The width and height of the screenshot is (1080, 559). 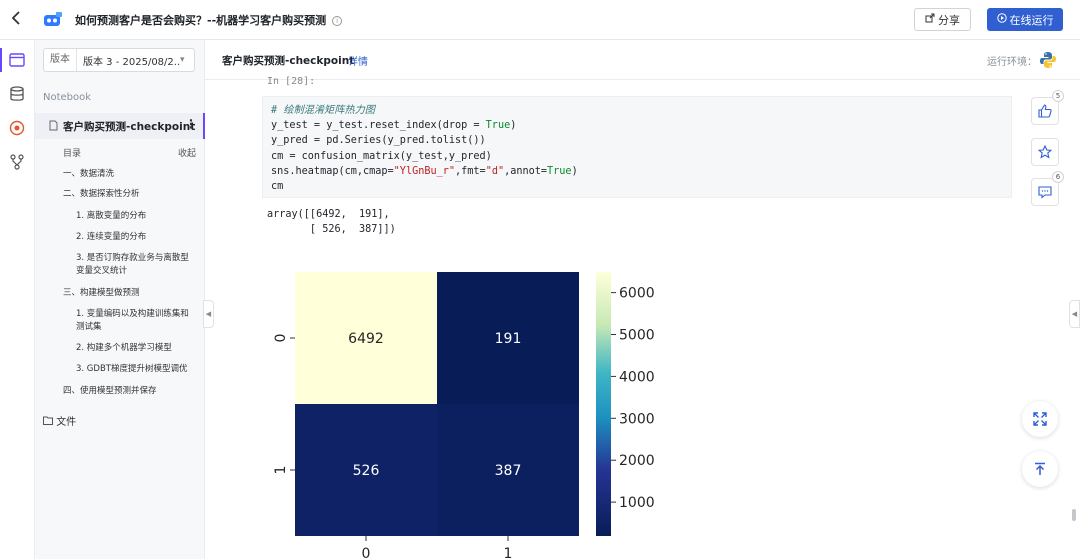 I want to click on cell-prompt: In [28]:, so click(x=291, y=81).